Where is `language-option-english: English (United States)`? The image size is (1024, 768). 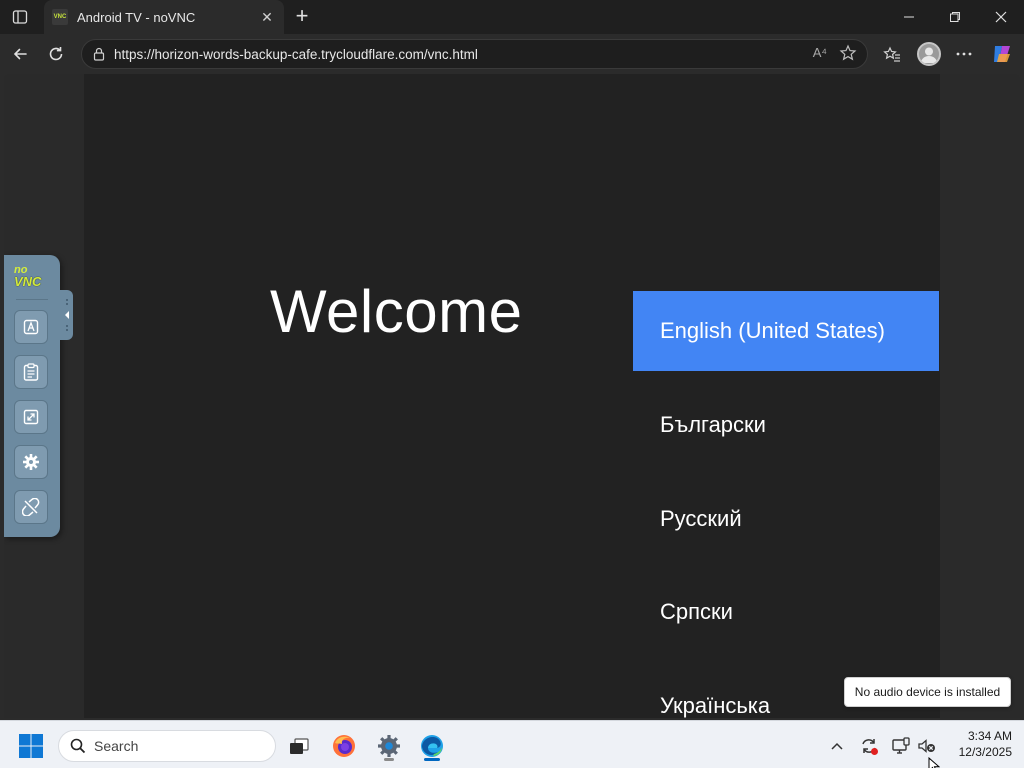 language-option-english: English (United States) is located at coordinates (786, 331).